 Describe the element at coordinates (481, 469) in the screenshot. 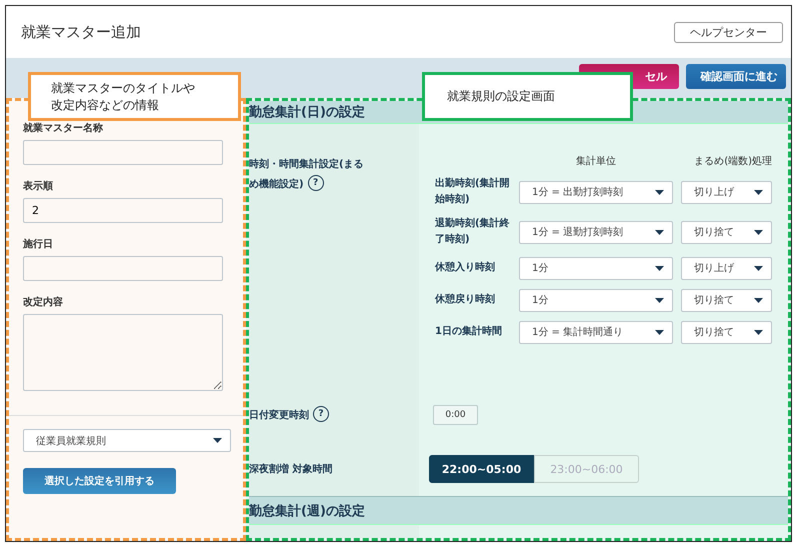

I see `time-range-option: 22:00~05:00` at that location.